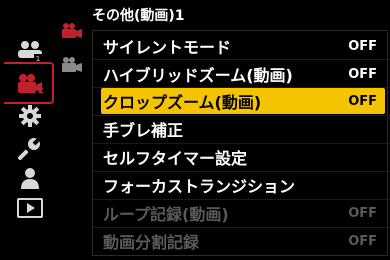 The image size is (390, 260). What do you see at coordinates (41, 90) in the screenshot?
I see `video-camera-badge: 2` at bounding box center [41, 90].